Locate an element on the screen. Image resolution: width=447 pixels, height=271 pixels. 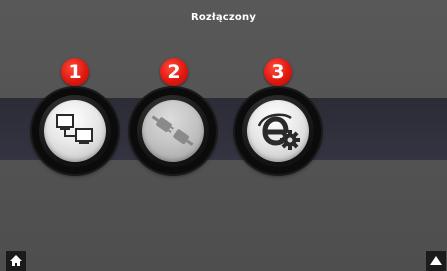
badge-1: 1 is located at coordinates (75, 72).